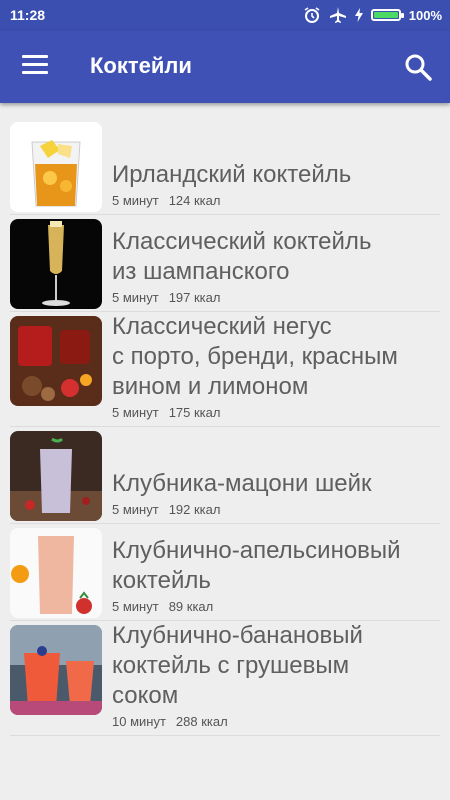  What do you see at coordinates (337, 15) in the screenshot?
I see `airplane-icon` at bounding box center [337, 15].